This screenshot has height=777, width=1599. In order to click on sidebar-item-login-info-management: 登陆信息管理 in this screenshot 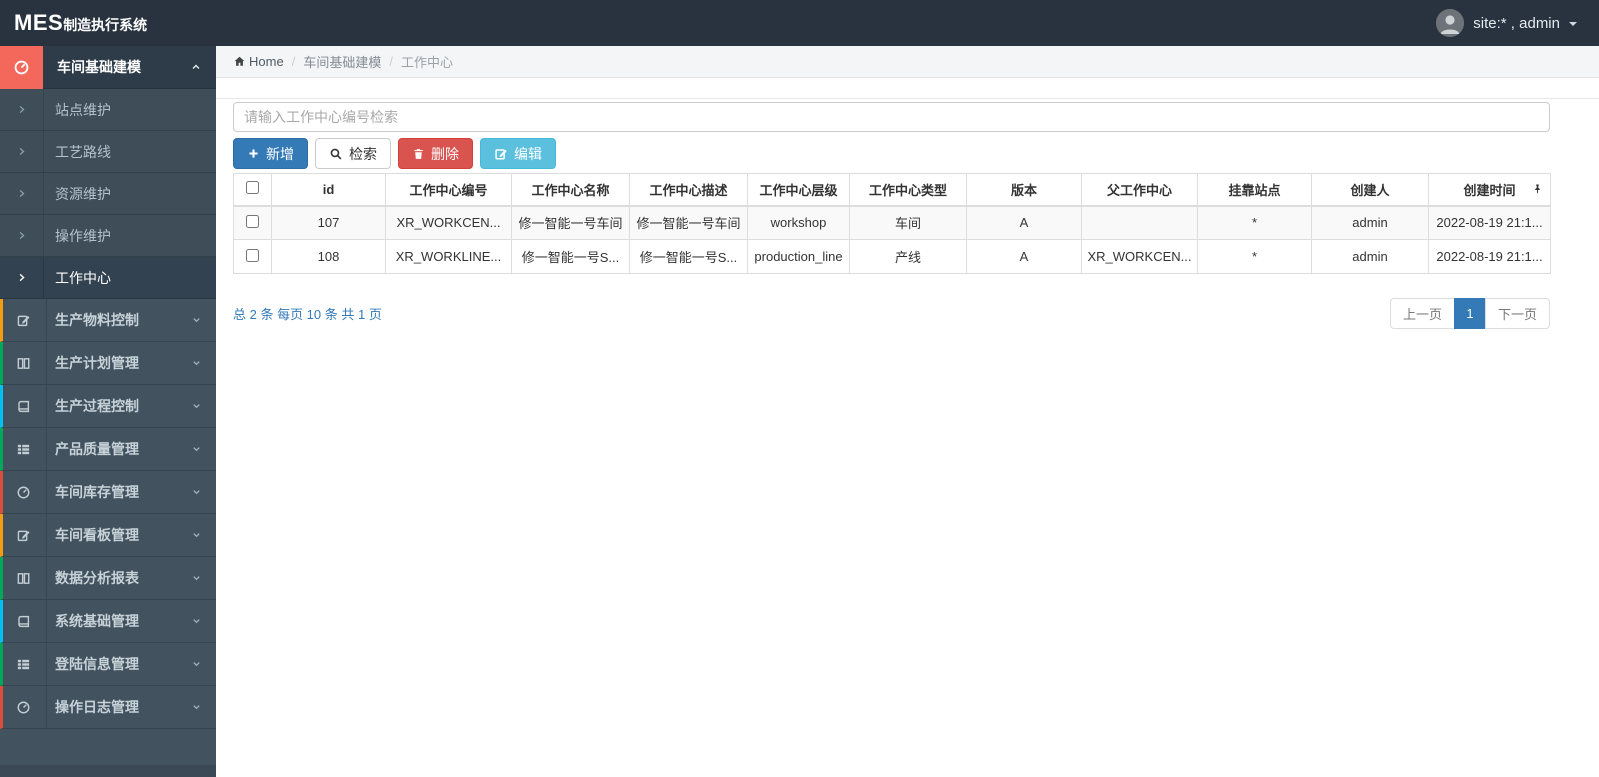, I will do `click(108, 664)`.